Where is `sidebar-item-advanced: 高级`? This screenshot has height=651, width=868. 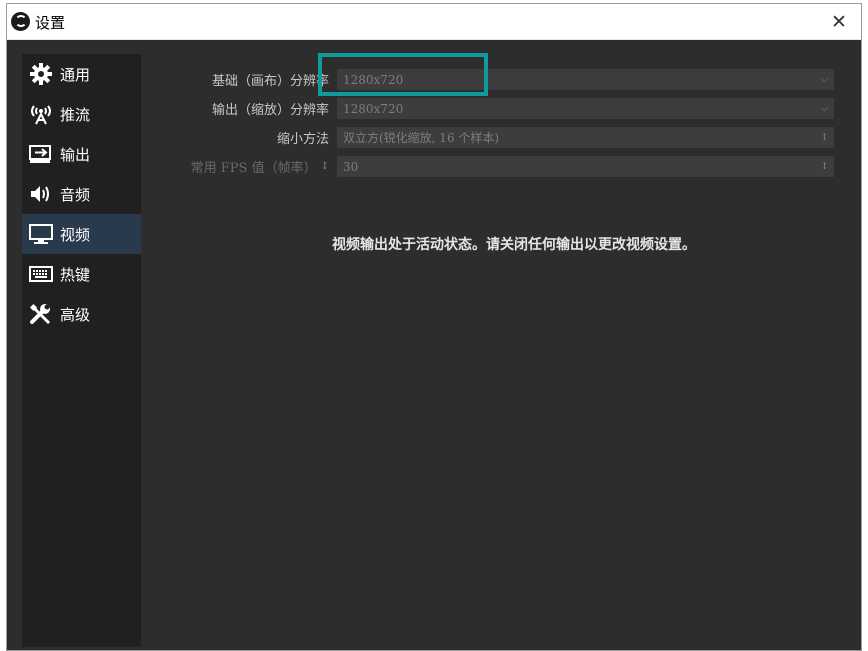
sidebar-item-advanced: 高级 is located at coordinates (81, 314).